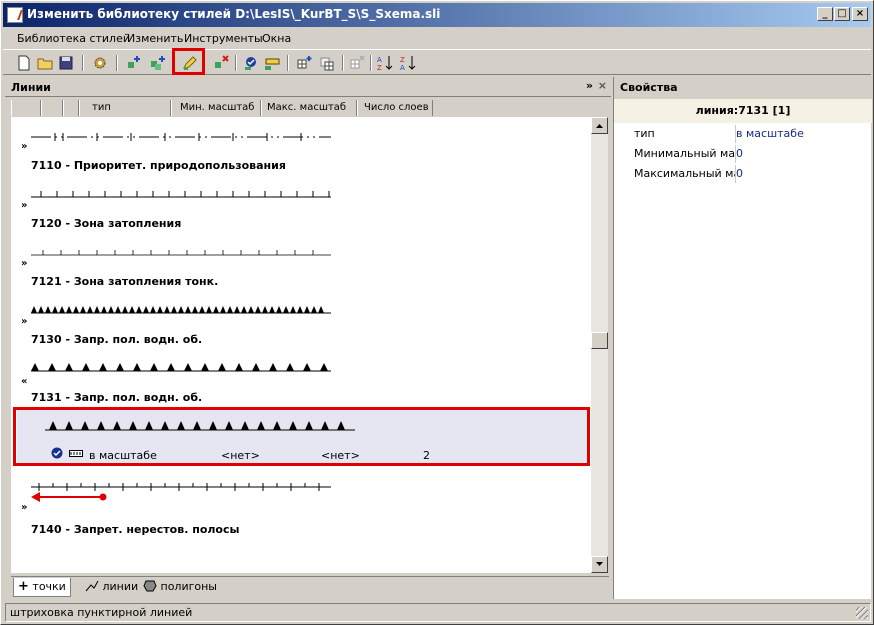 This screenshot has height=625, width=874. What do you see at coordinates (842, 14) in the screenshot?
I see `maximize-button: □` at bounding box center [842, 14].